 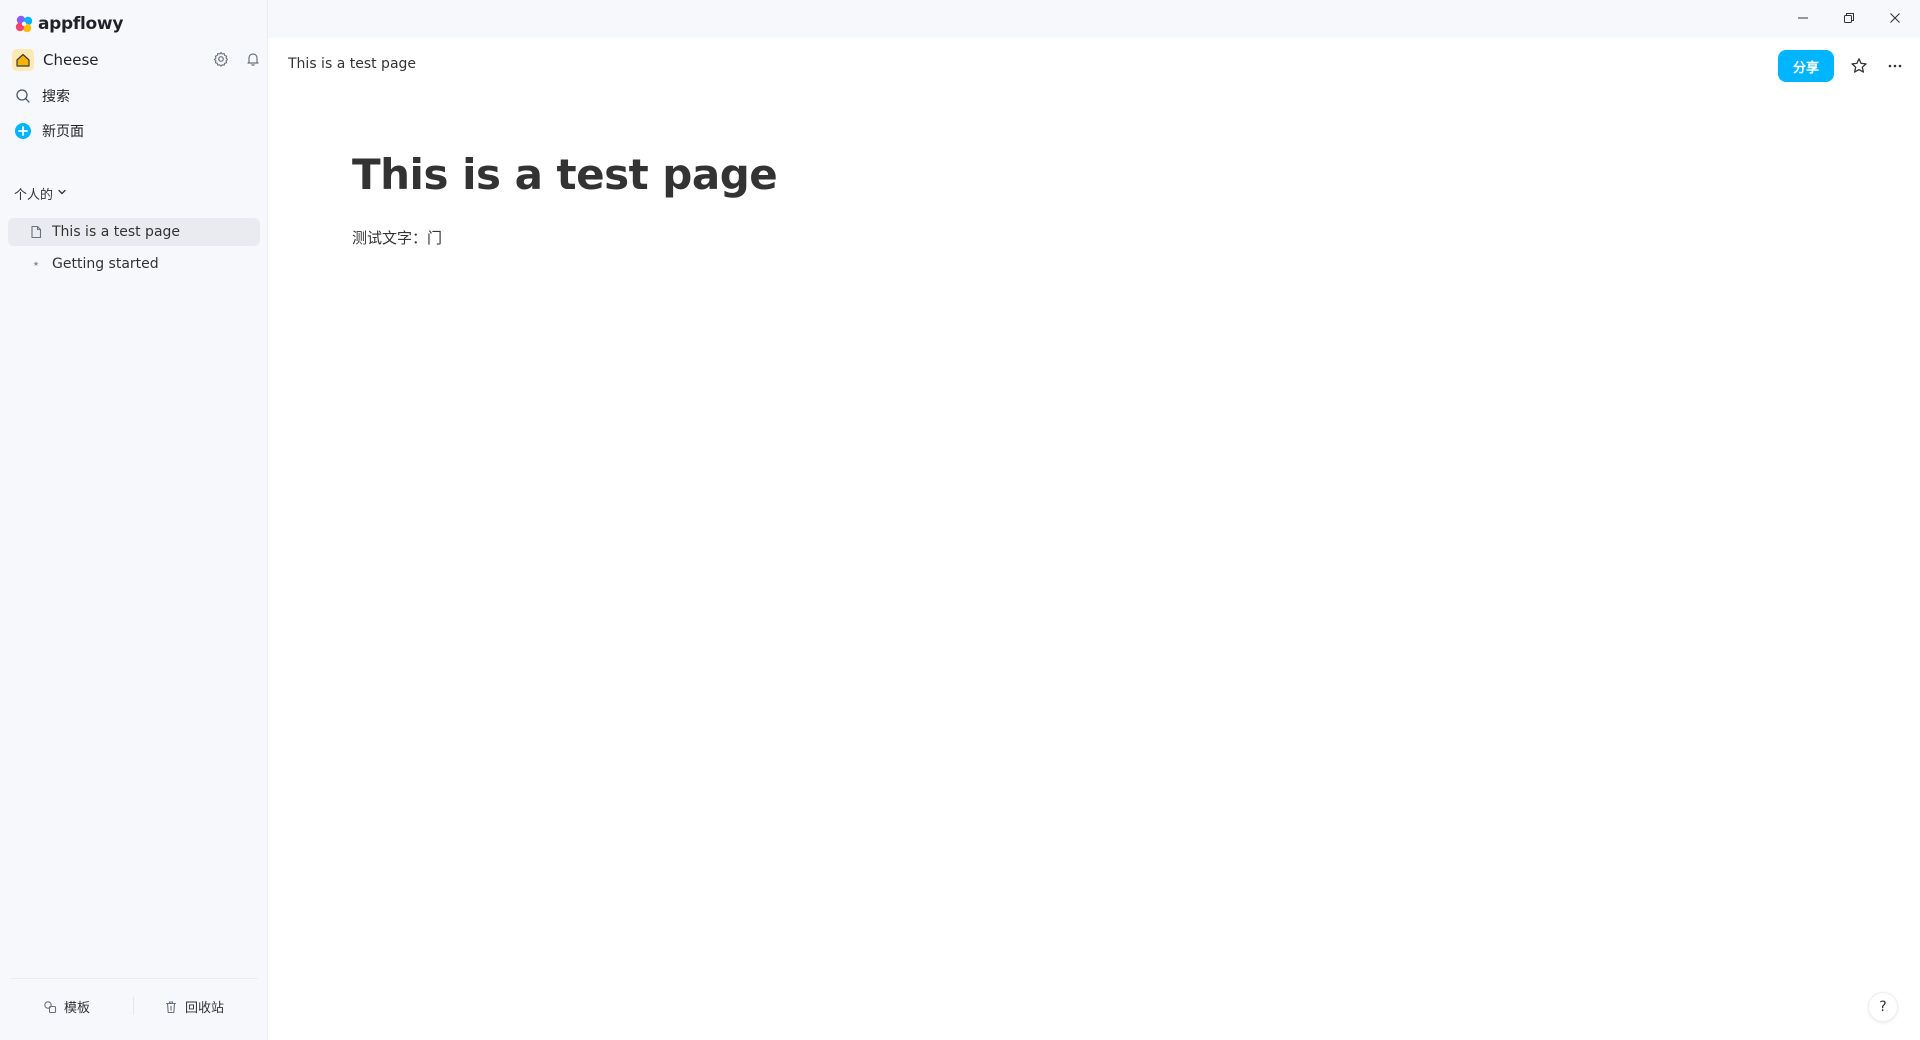 What do you see at coordinates (23, 131) in the screenshot?
I see `add-circle-icon` at bounding box center [23, 131].